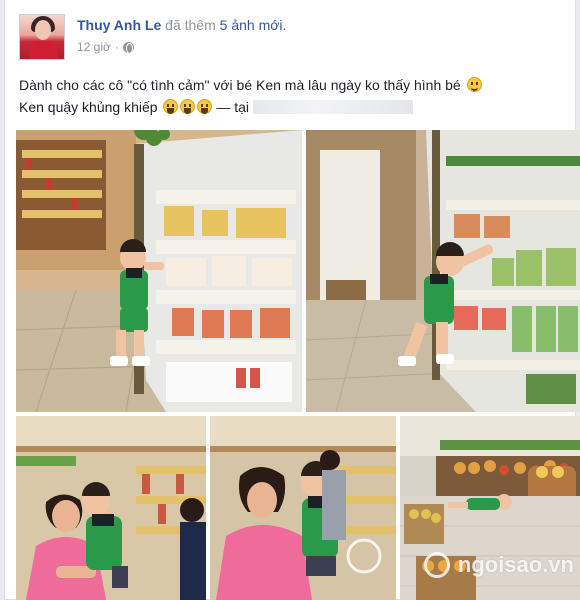 Image resolution: width=580 pixels, height=600 pixels. Describe the element at coordinates (190, 25) in the screenshot. I see `post-action-text: đã thêm` at that location.